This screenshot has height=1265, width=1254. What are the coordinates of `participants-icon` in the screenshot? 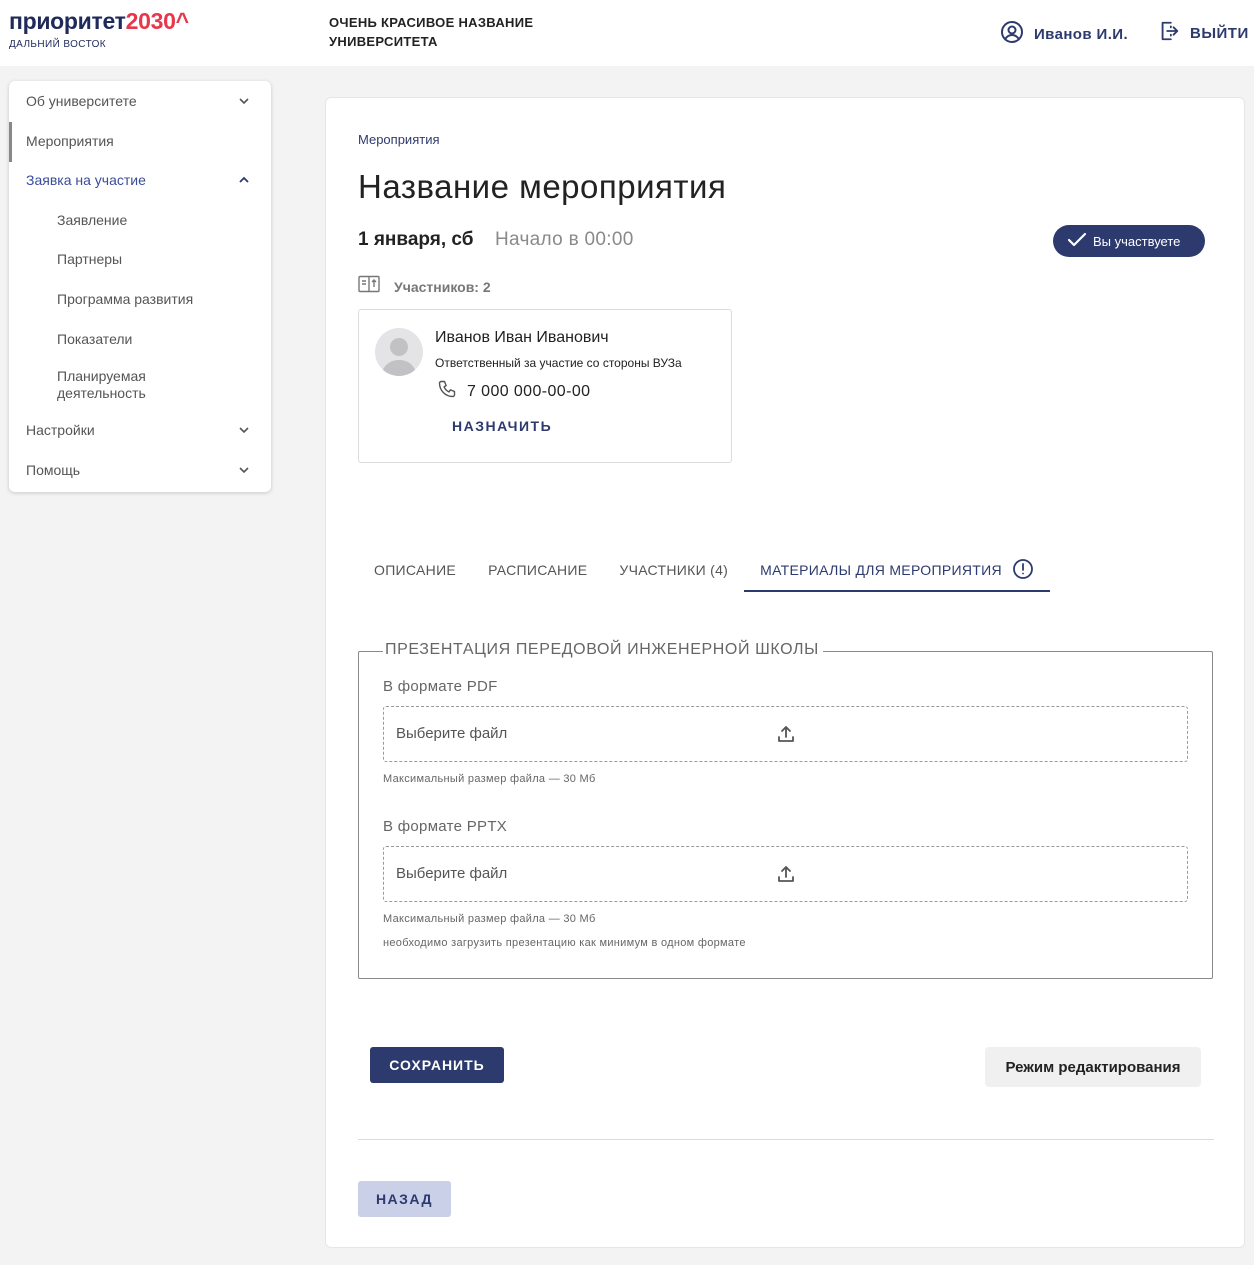 It's located at (369, 286).